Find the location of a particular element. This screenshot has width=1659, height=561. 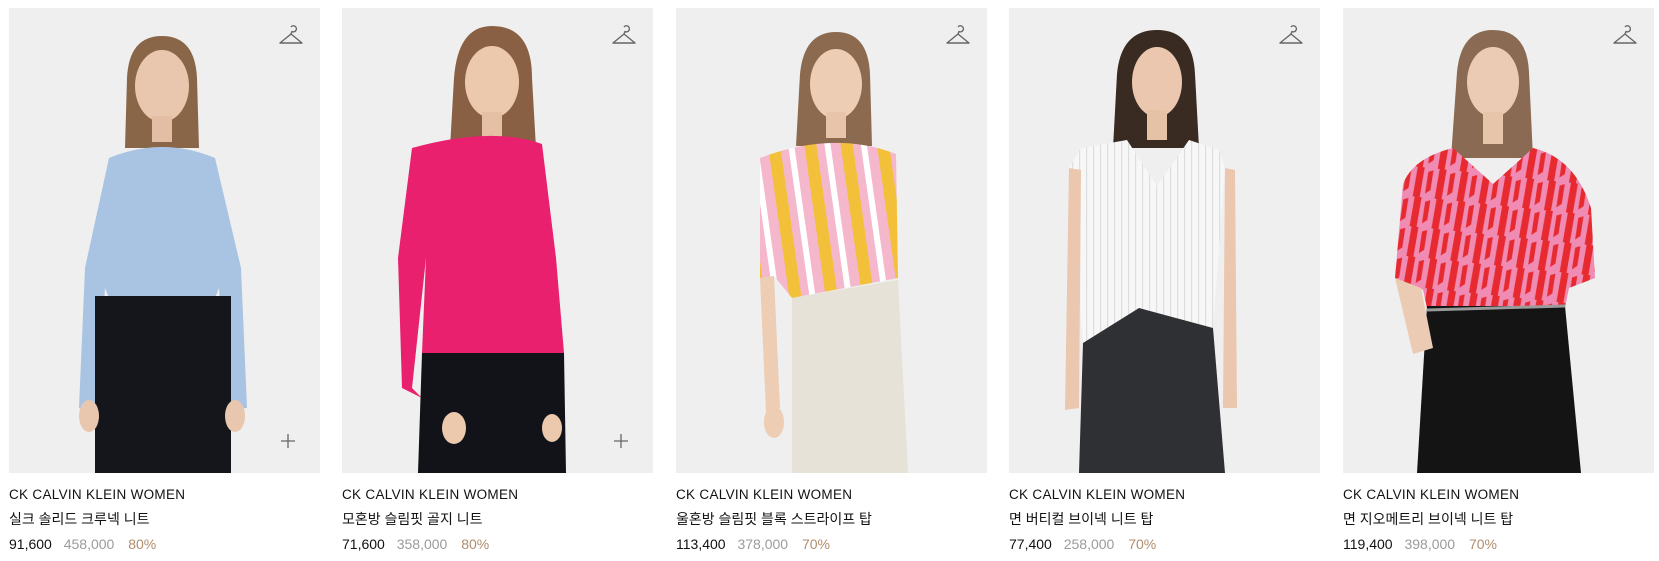

sale-price: 91,600 is located at coordinates (30, 544).